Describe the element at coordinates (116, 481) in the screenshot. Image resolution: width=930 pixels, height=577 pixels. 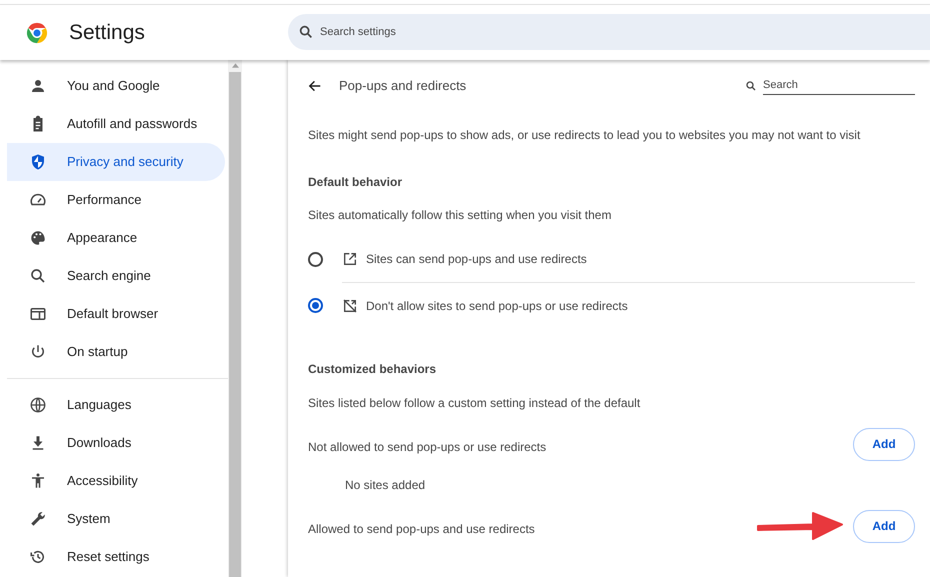
I see `sidebar-item: Accessibility` at that location.